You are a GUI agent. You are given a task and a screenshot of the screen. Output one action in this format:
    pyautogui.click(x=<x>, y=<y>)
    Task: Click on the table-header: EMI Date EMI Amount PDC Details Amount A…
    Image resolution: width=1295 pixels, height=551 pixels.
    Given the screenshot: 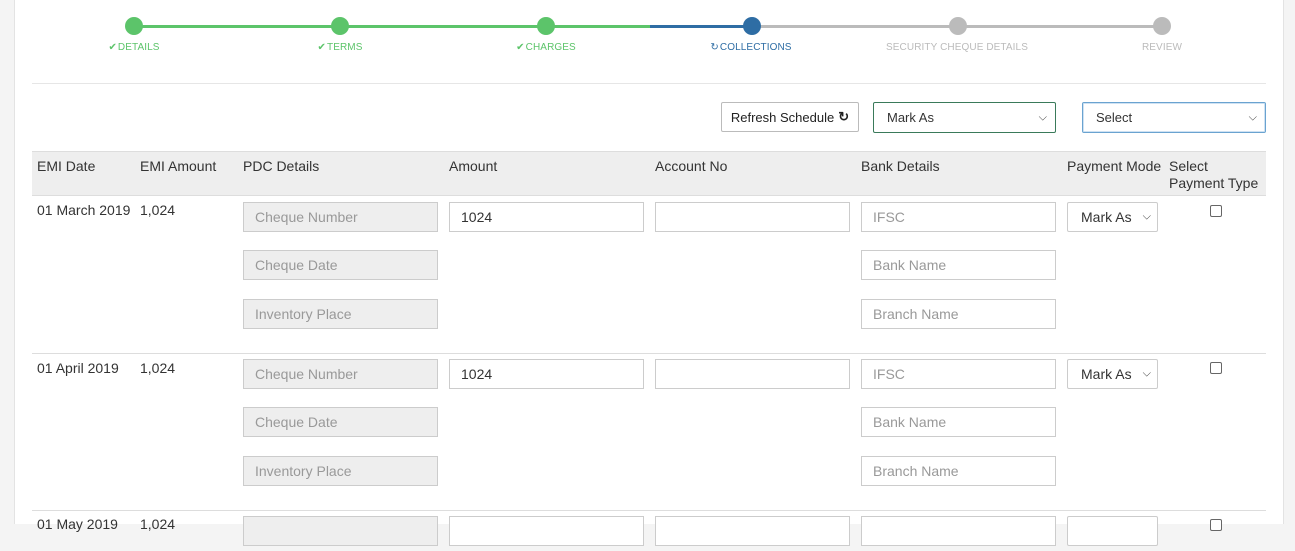 What is the action you would take?
    pyautogui.click(x=649, y=173)
    